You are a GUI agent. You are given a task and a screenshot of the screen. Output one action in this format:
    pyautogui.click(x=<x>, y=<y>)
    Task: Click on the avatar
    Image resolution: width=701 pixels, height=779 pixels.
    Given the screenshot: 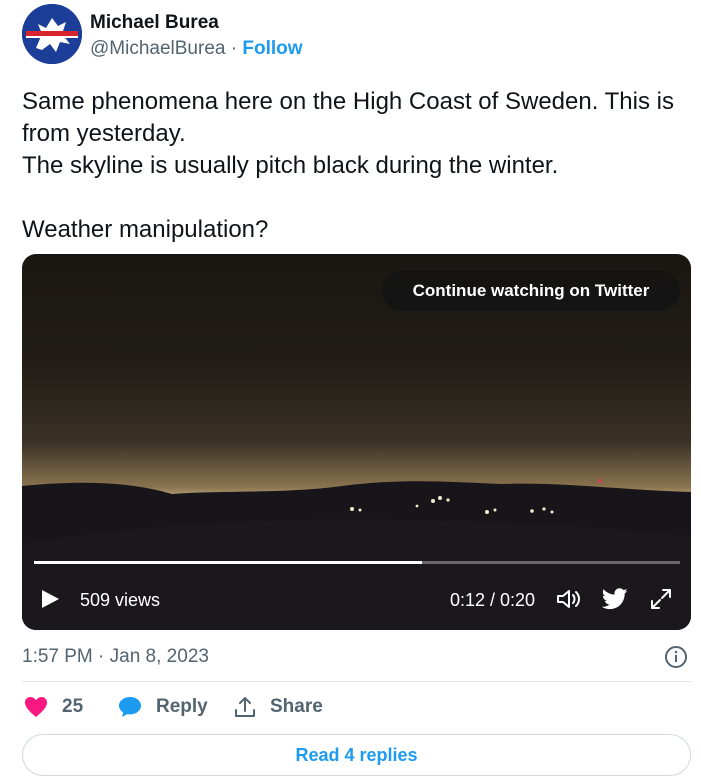 What is the action you would take?
    pyautogui.click(x=52, y=34)
    